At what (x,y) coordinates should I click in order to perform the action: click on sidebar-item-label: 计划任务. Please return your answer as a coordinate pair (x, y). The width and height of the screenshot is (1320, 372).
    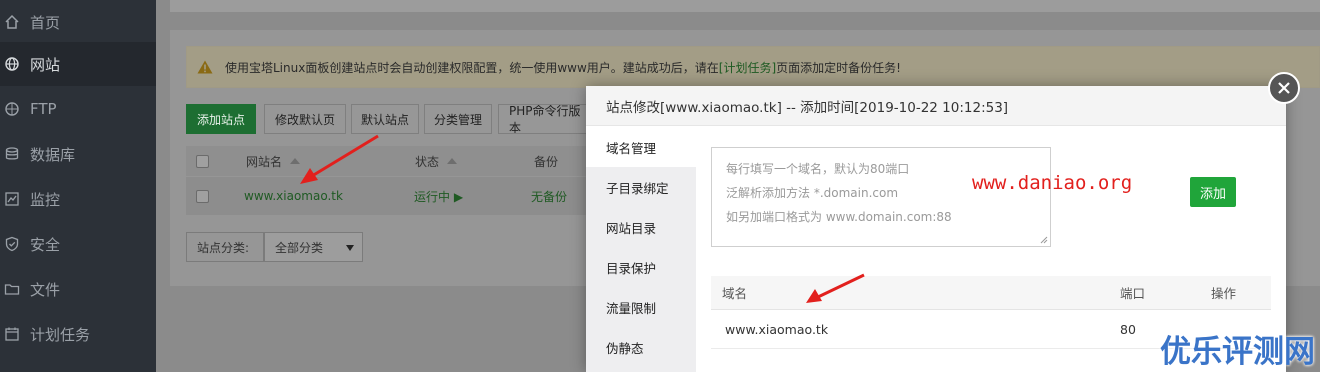
    Looking at the image, I should click on (60, 334).